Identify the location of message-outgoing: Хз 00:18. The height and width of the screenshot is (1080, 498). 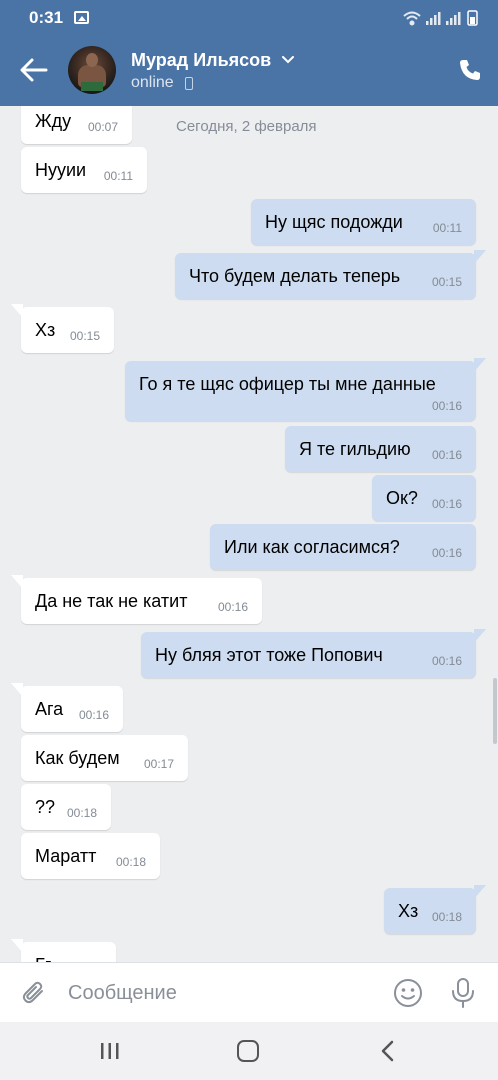
(435, 909).